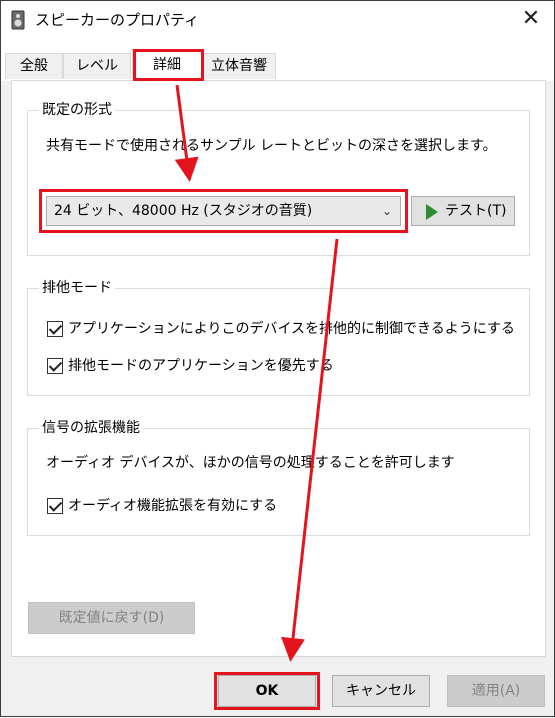  I want to click on test-button: テスト(T), so click(463, 211).